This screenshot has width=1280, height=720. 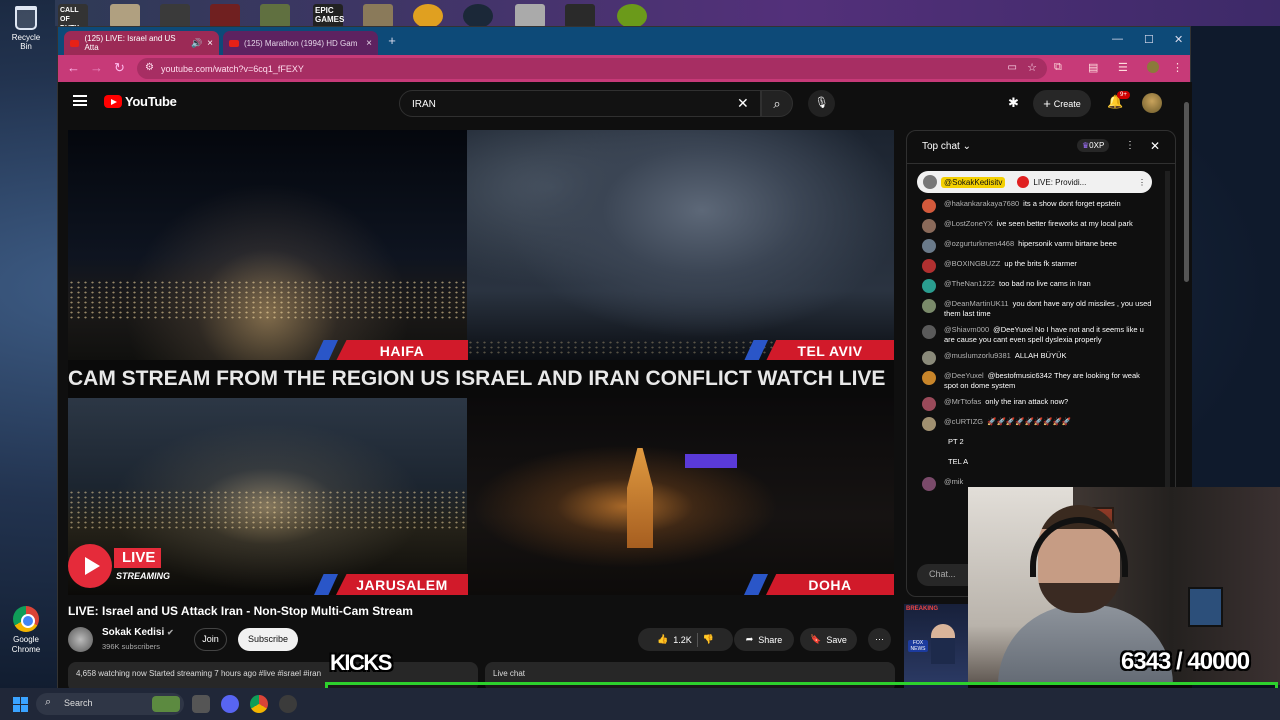 I want to click on chat-author: @hakankarakaya7680, so click(x=981, y=203).